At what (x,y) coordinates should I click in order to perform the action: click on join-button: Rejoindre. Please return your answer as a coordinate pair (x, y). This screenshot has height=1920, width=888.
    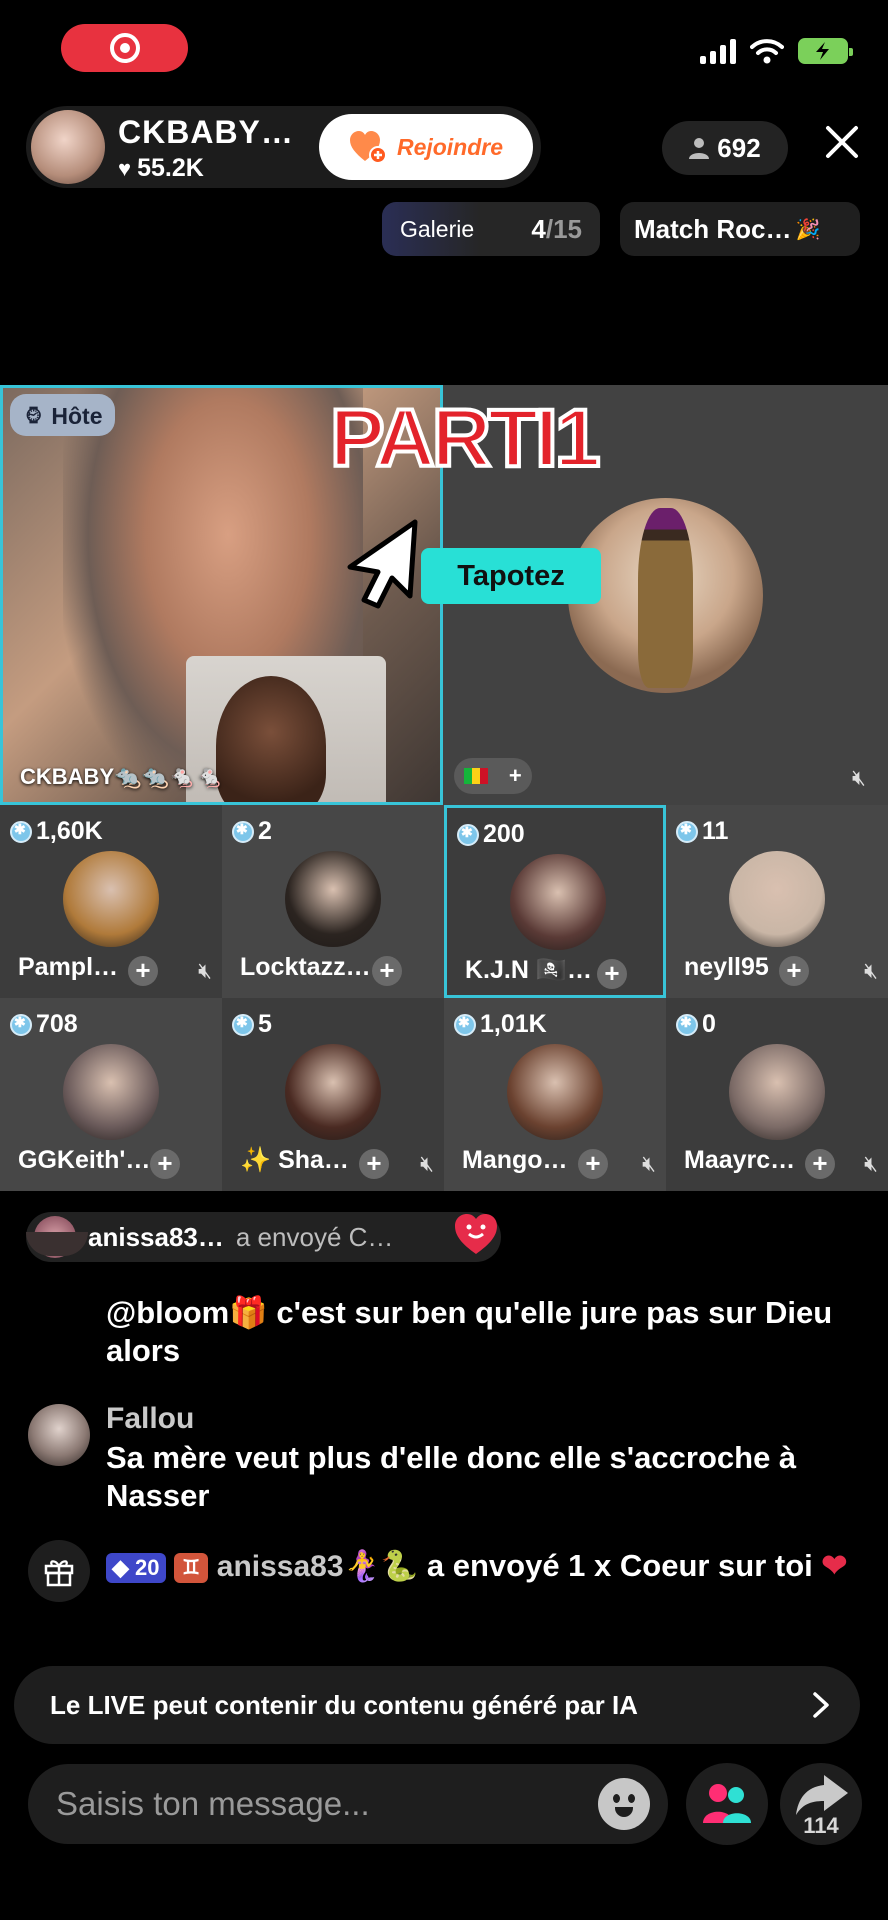
    Looking at the image, I should click on (426, 147).